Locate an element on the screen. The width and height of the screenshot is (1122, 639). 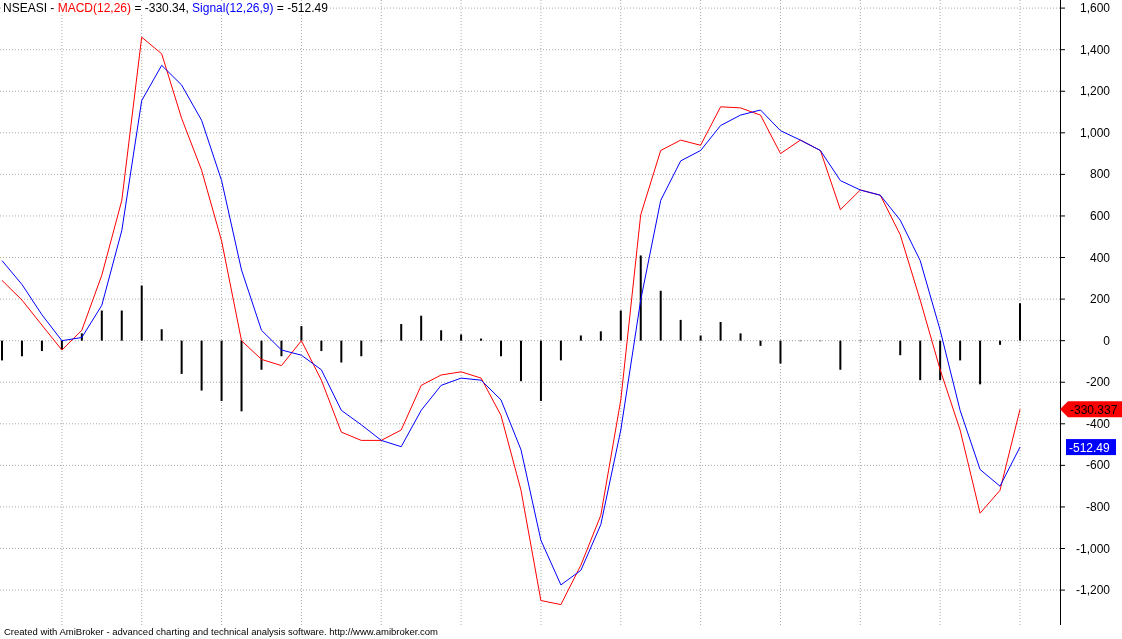
axis-tick-label: -1,200 is located at coordinates (1092, 590).